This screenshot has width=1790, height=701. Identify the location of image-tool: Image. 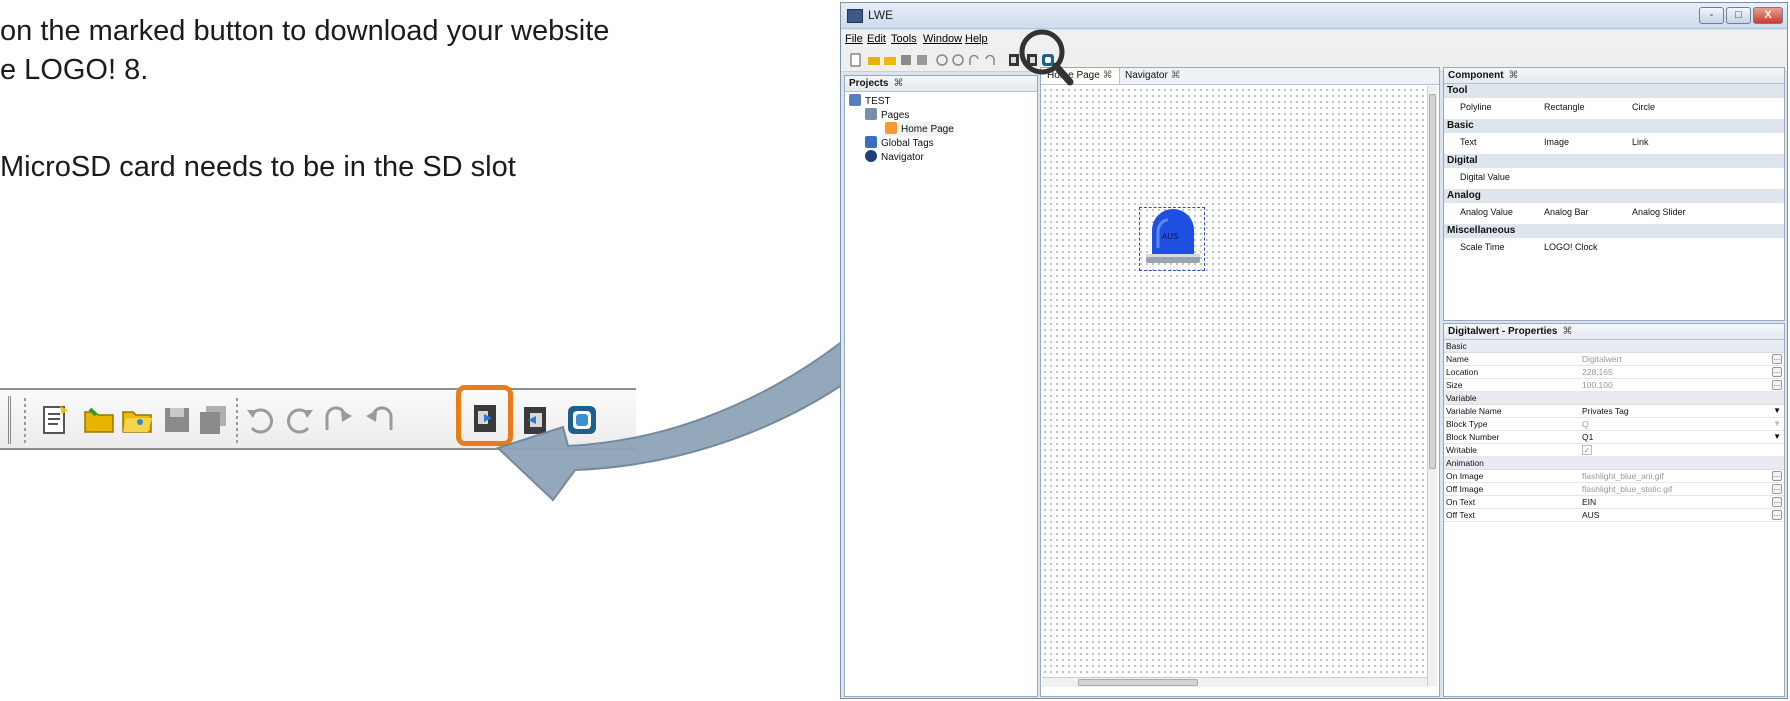
(1556, 142).